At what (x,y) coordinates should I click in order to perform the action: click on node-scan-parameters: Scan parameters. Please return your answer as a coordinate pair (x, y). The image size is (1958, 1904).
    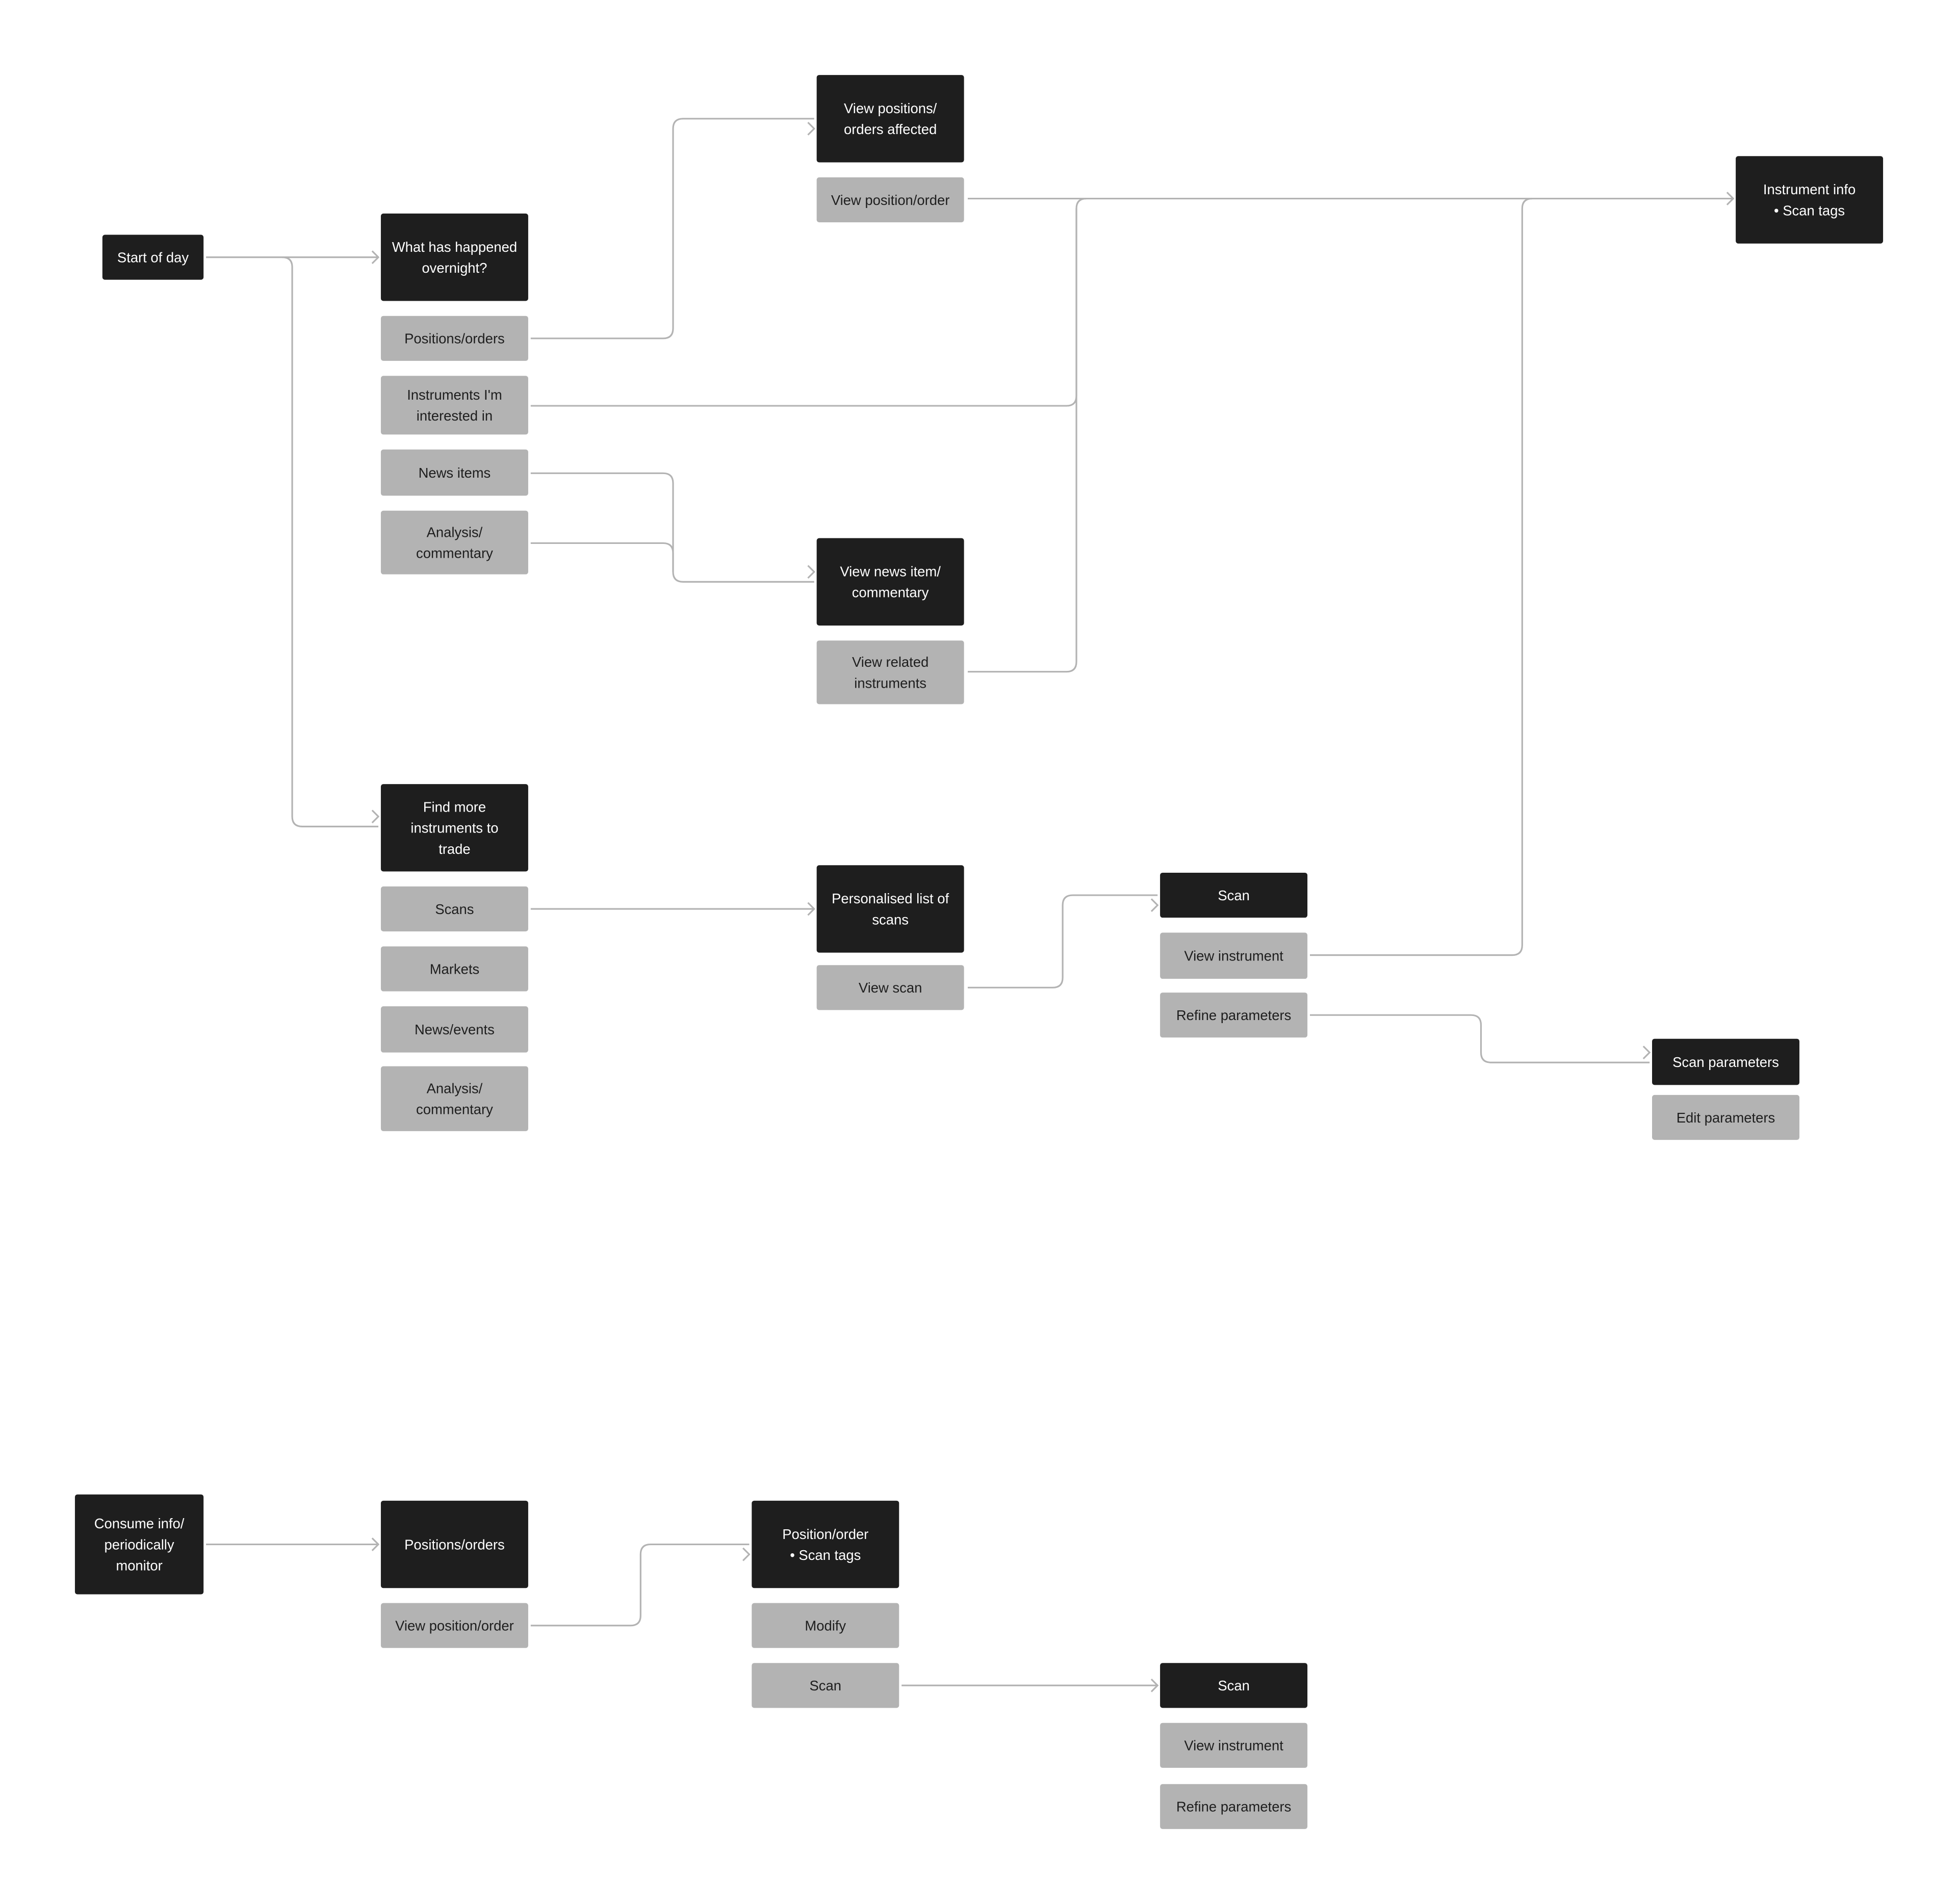
    Looking at the image, I should click on (1725, 1062).